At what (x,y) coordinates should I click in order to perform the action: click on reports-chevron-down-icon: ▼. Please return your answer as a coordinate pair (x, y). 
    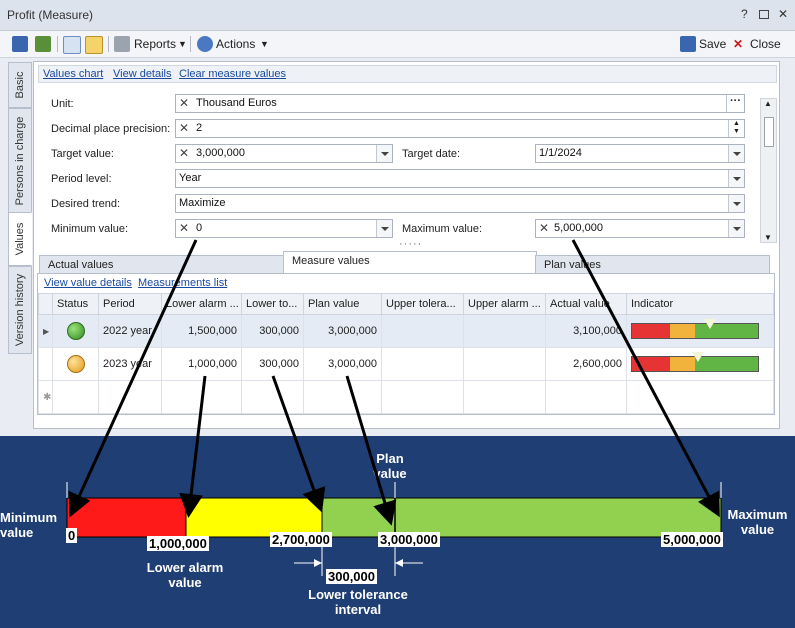
    Looking at the image, I should click on (182, 44).